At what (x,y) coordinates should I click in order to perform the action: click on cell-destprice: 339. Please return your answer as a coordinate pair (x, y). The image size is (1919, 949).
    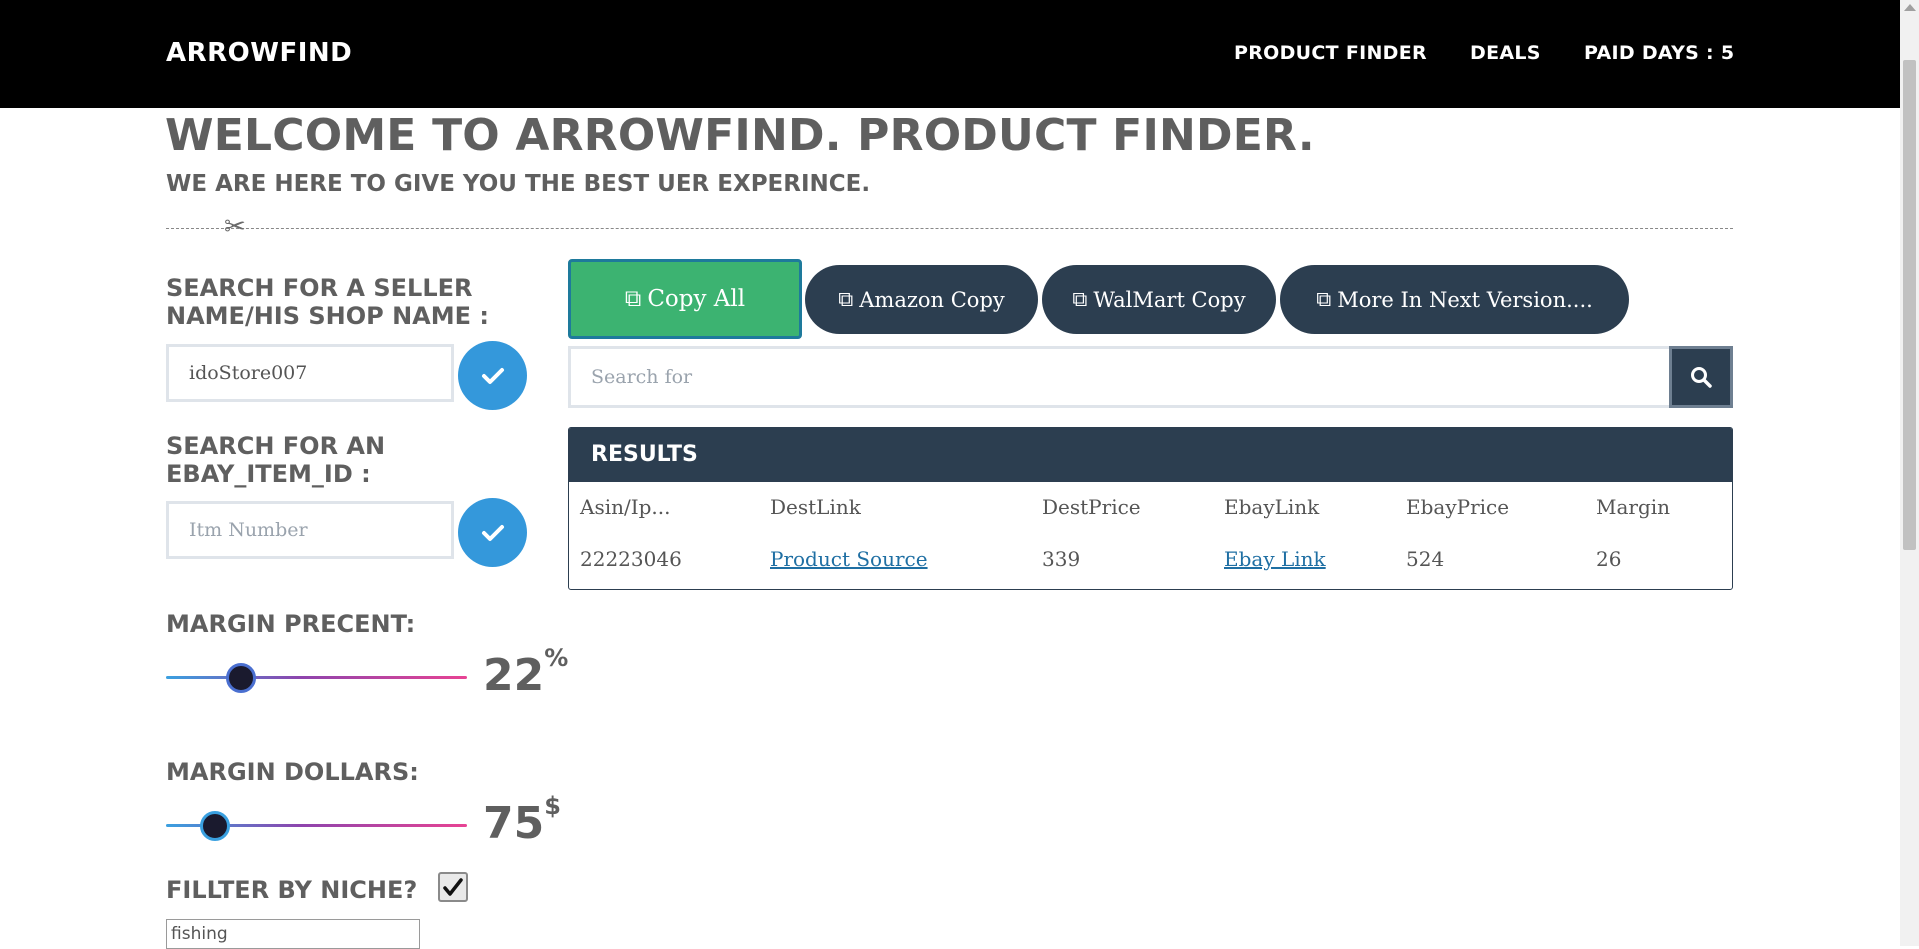
    Looking at the image, I should click on (1061, 559).